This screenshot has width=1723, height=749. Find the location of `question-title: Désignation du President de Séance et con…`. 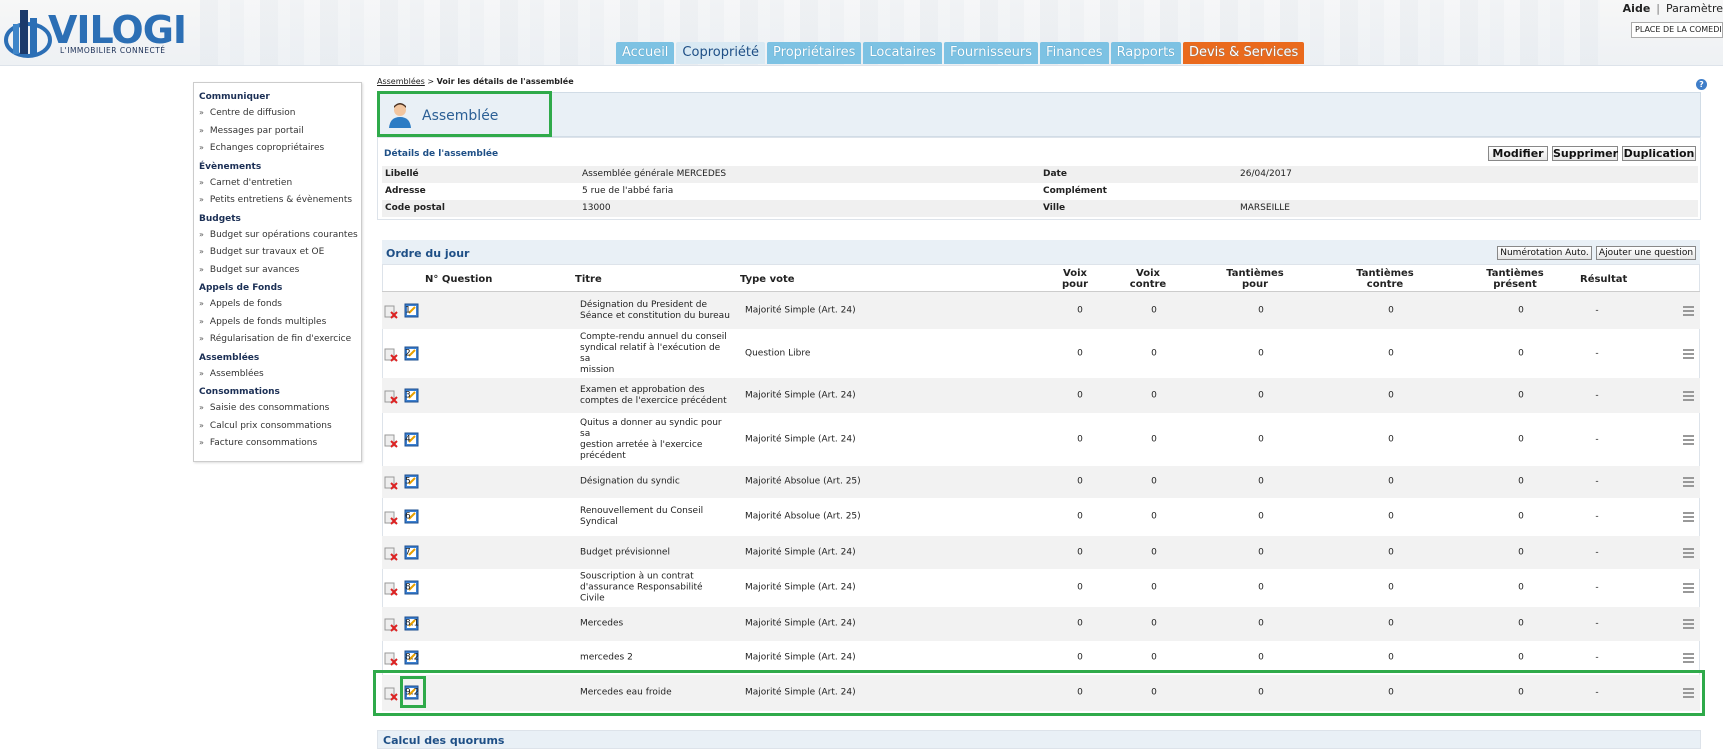

question-title: Désignation du President de Séance et con… is located at coordinates (655, 311).